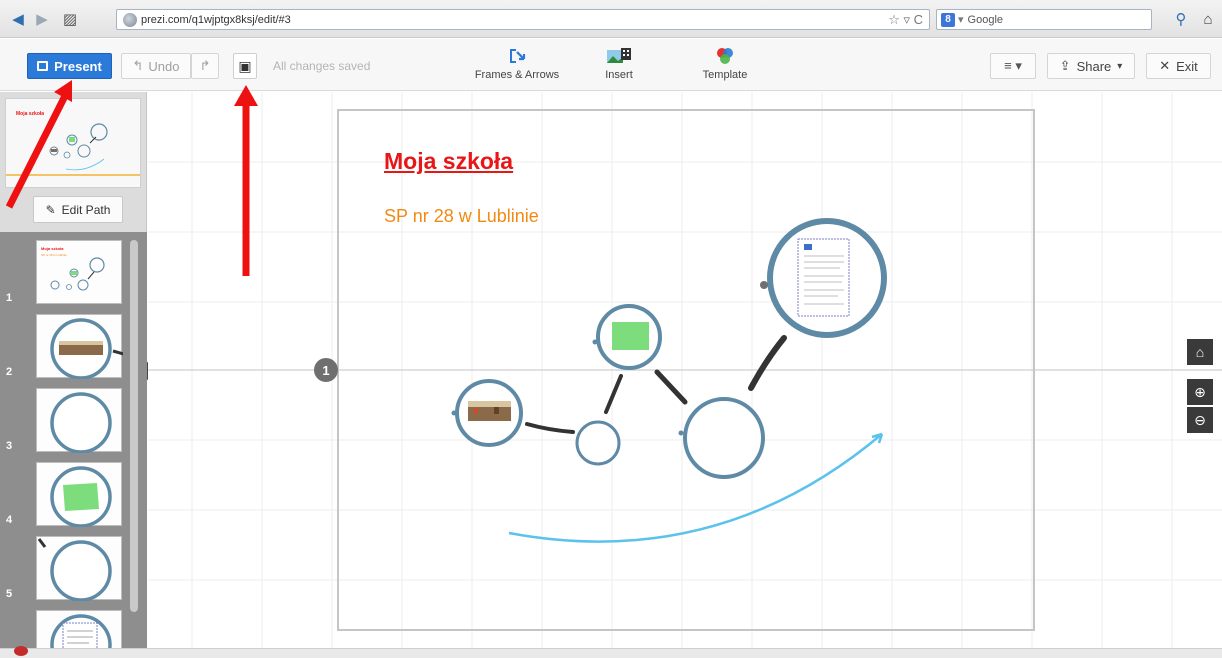  What do you see at coordinates (43, 66) in the screenshot?
I see `present-icon` at bounding box center [43, 66].